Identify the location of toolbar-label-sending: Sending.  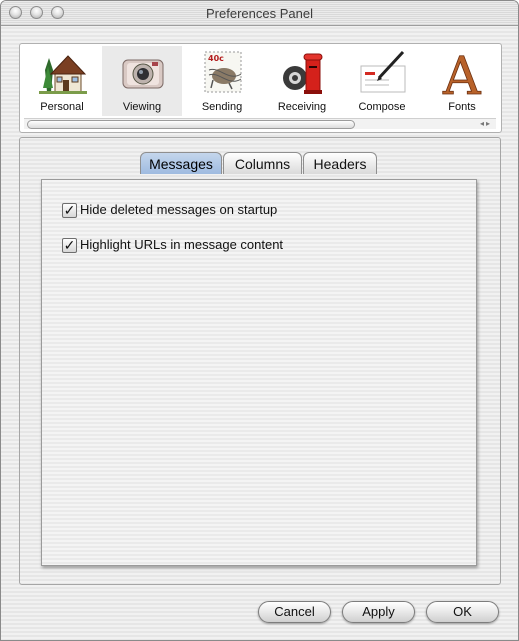
(222, 107).